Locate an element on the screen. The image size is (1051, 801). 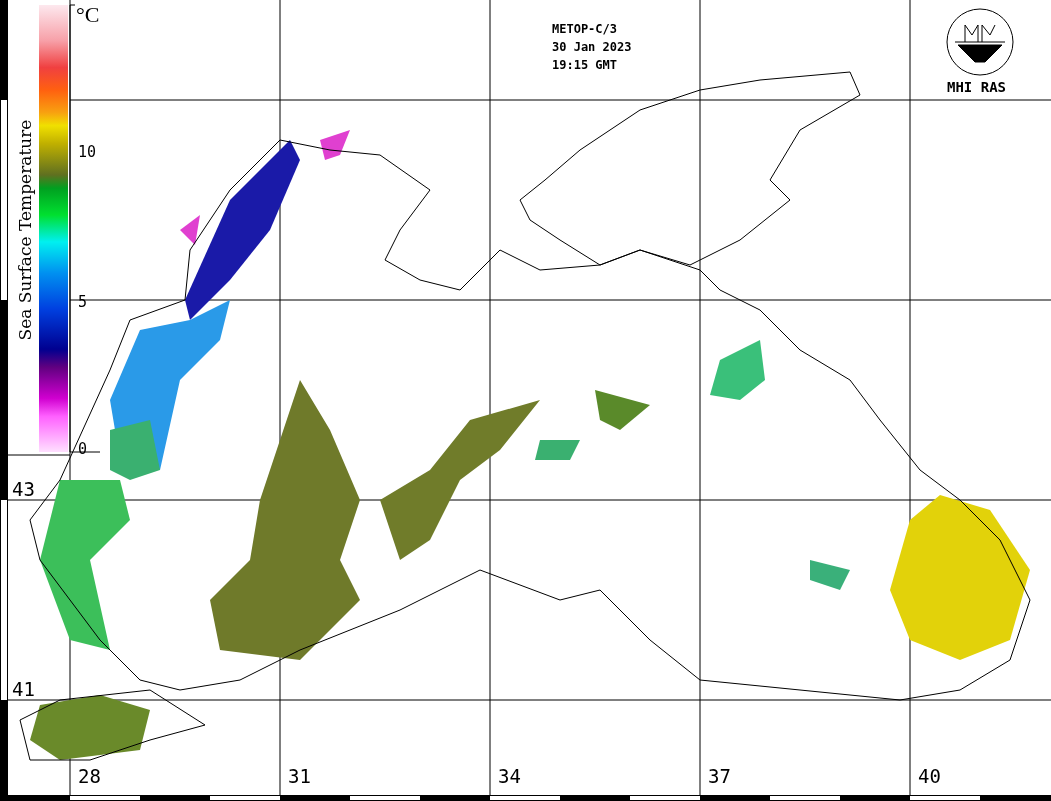
longitude-label: 31 is located at coordinates (299, 776).